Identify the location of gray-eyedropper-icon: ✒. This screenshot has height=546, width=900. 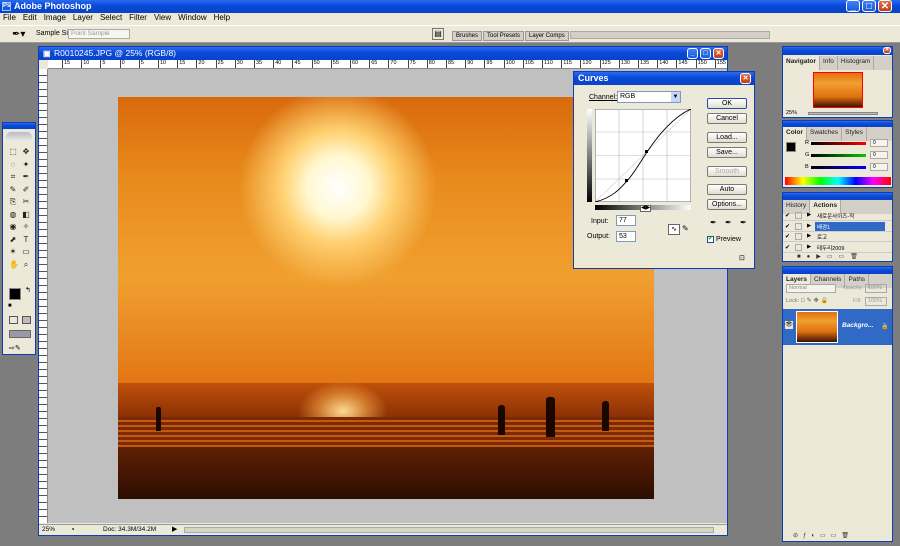
(728, 222).